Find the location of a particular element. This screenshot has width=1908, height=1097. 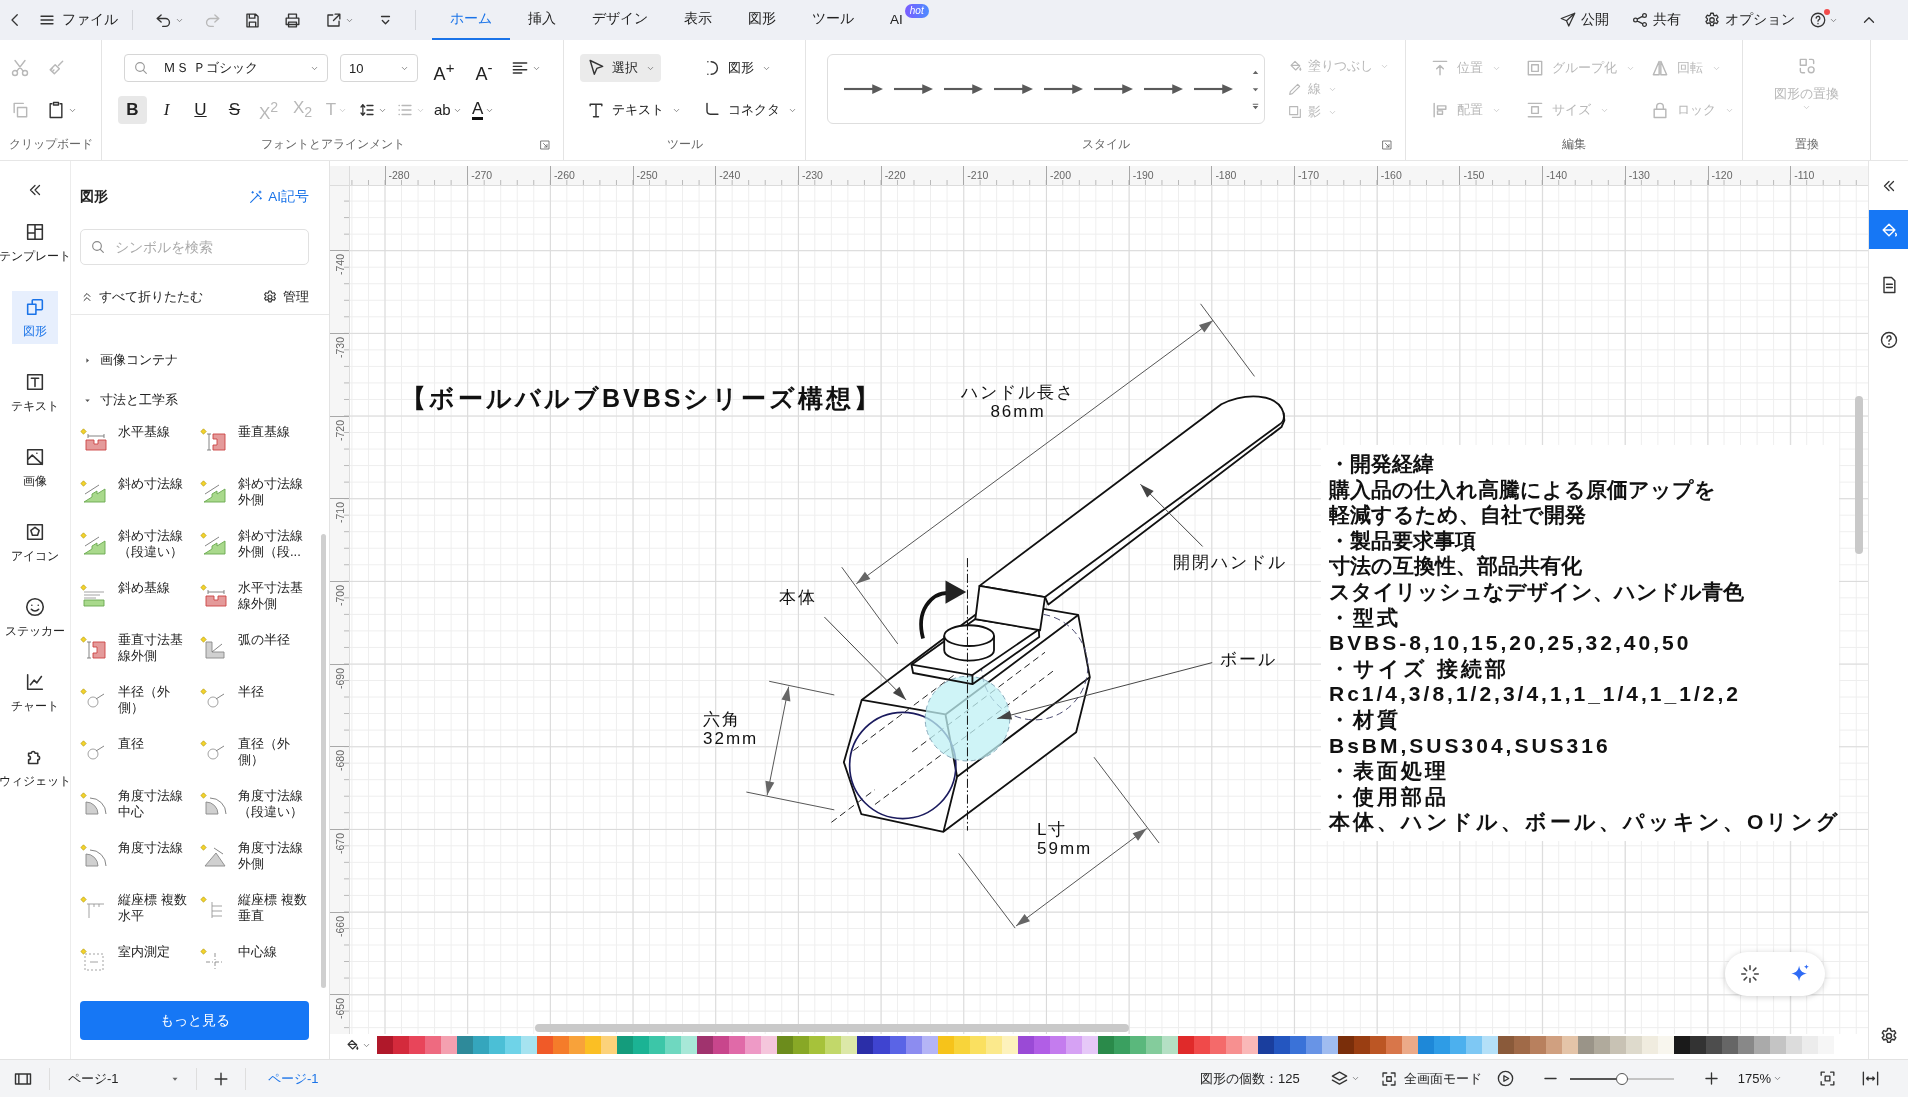

zoom-slider-thumb is located at coordinates (1621, 1078).